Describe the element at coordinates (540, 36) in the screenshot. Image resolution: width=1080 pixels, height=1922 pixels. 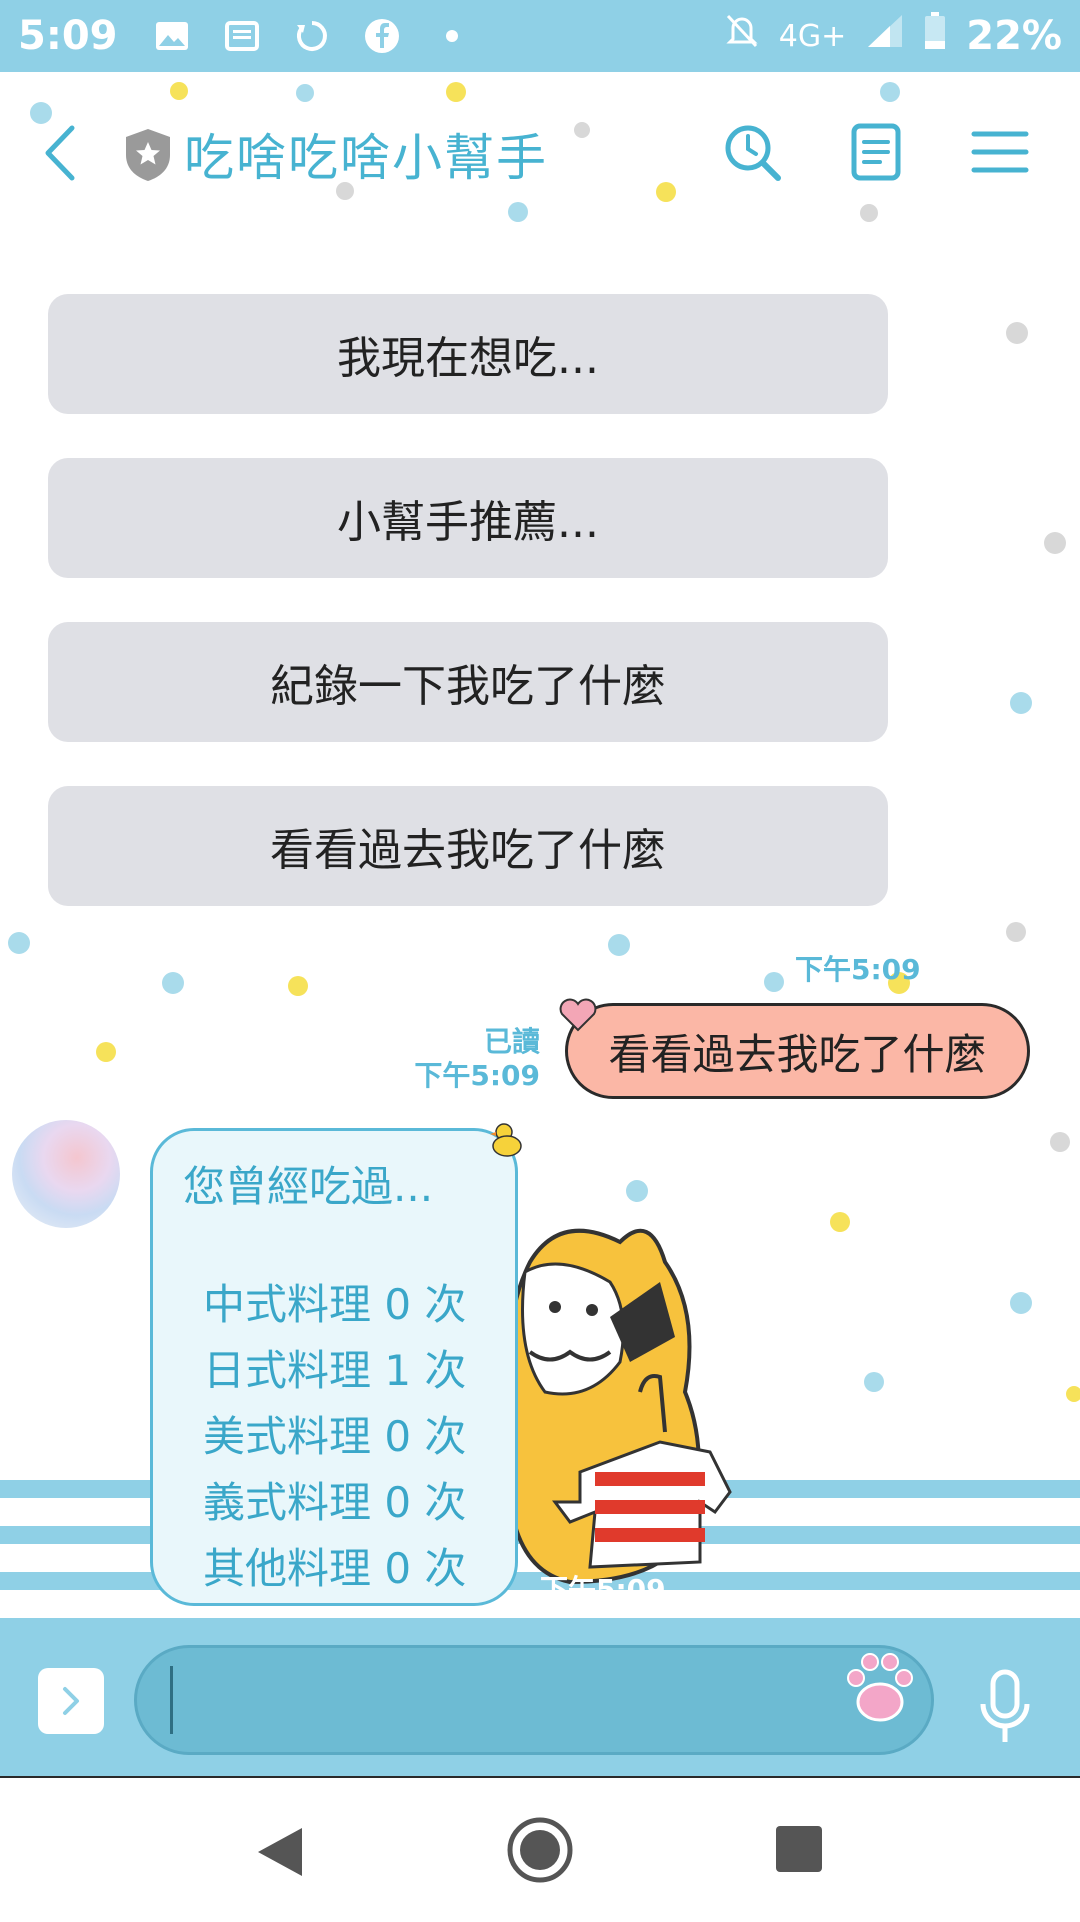
I see `status-bar: 5:09 4G+ 22%` at that location.